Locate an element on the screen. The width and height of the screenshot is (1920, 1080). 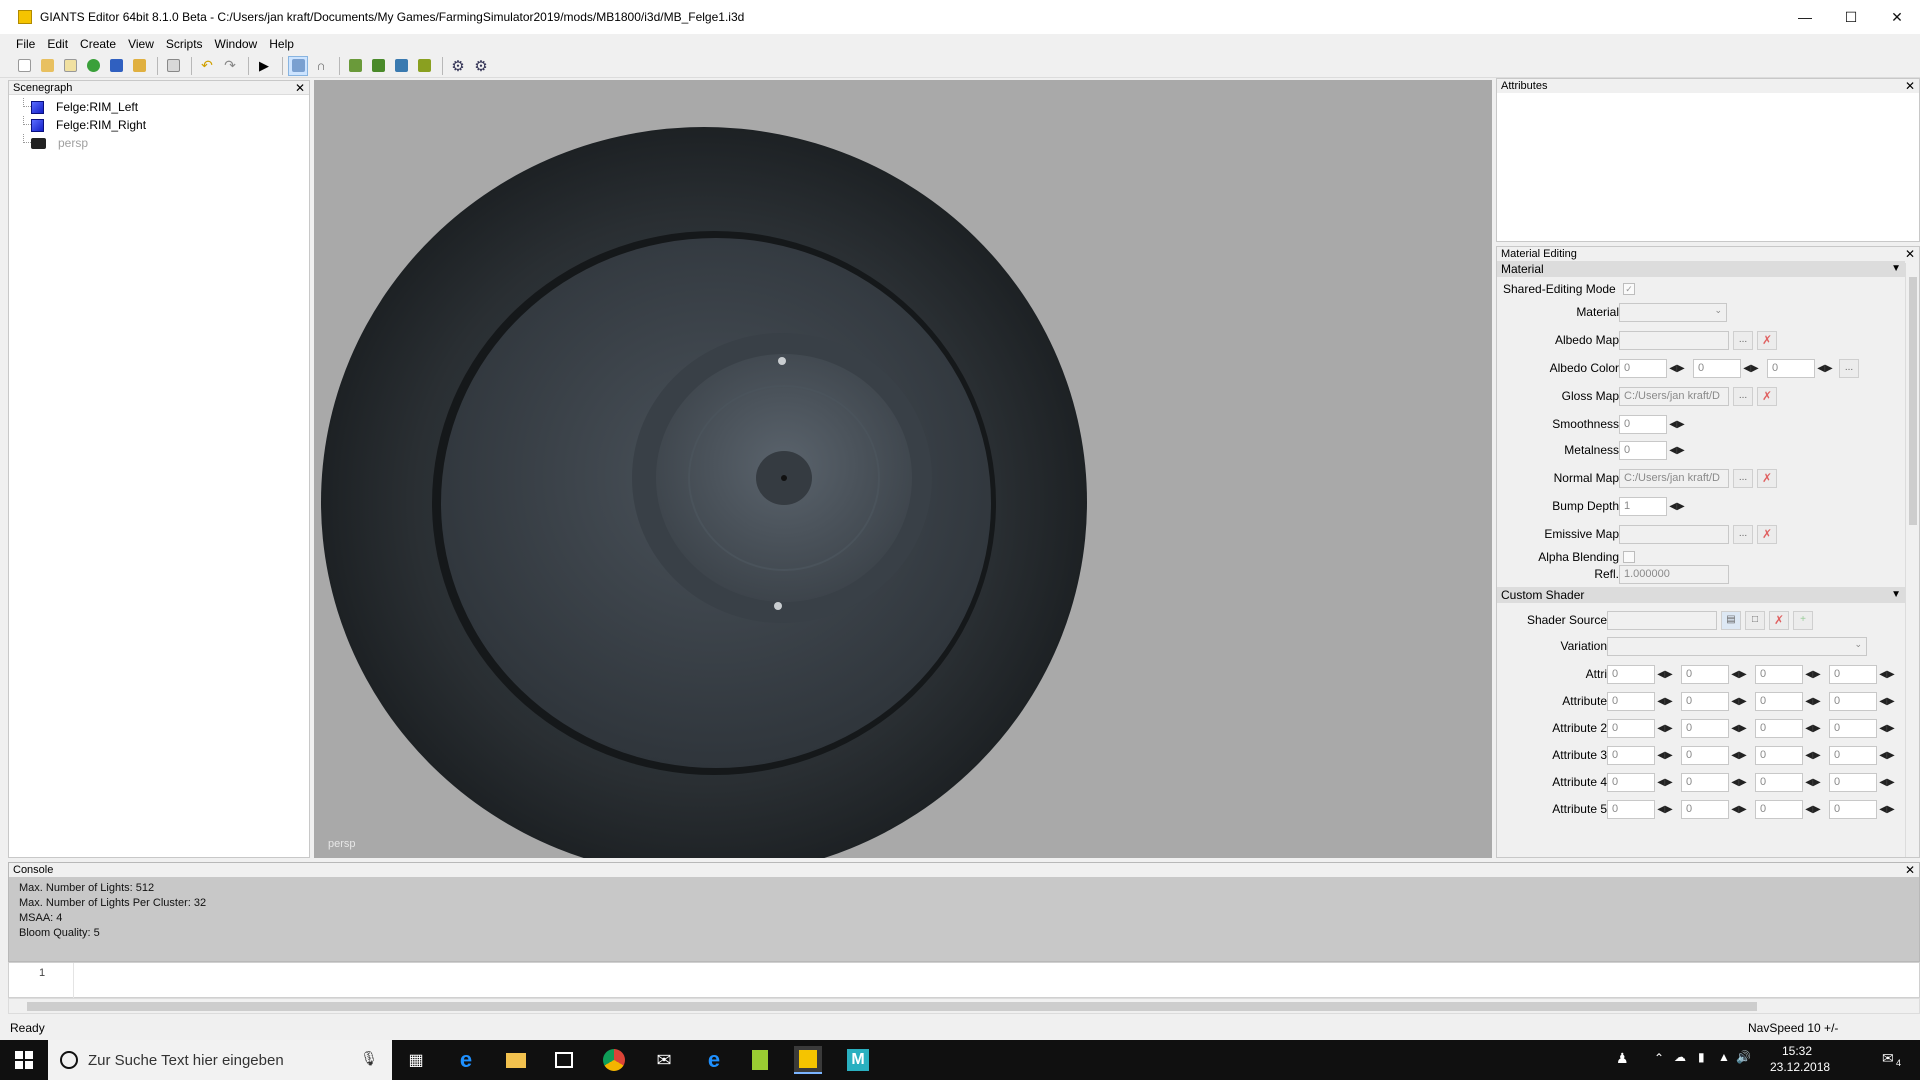
albedo-color-b-field: 0 is located at coordinates (1791, 368).